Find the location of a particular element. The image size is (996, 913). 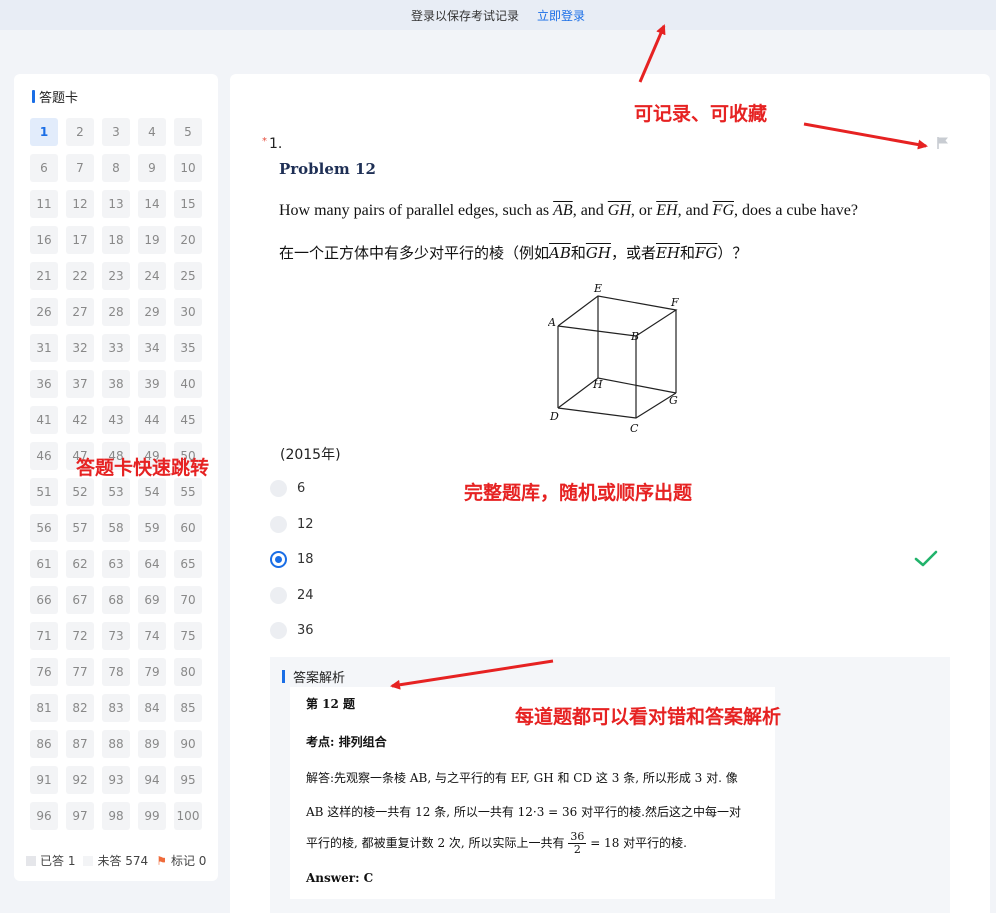

answer-card-cell-95: 95 is located at coordinates (188, 780).